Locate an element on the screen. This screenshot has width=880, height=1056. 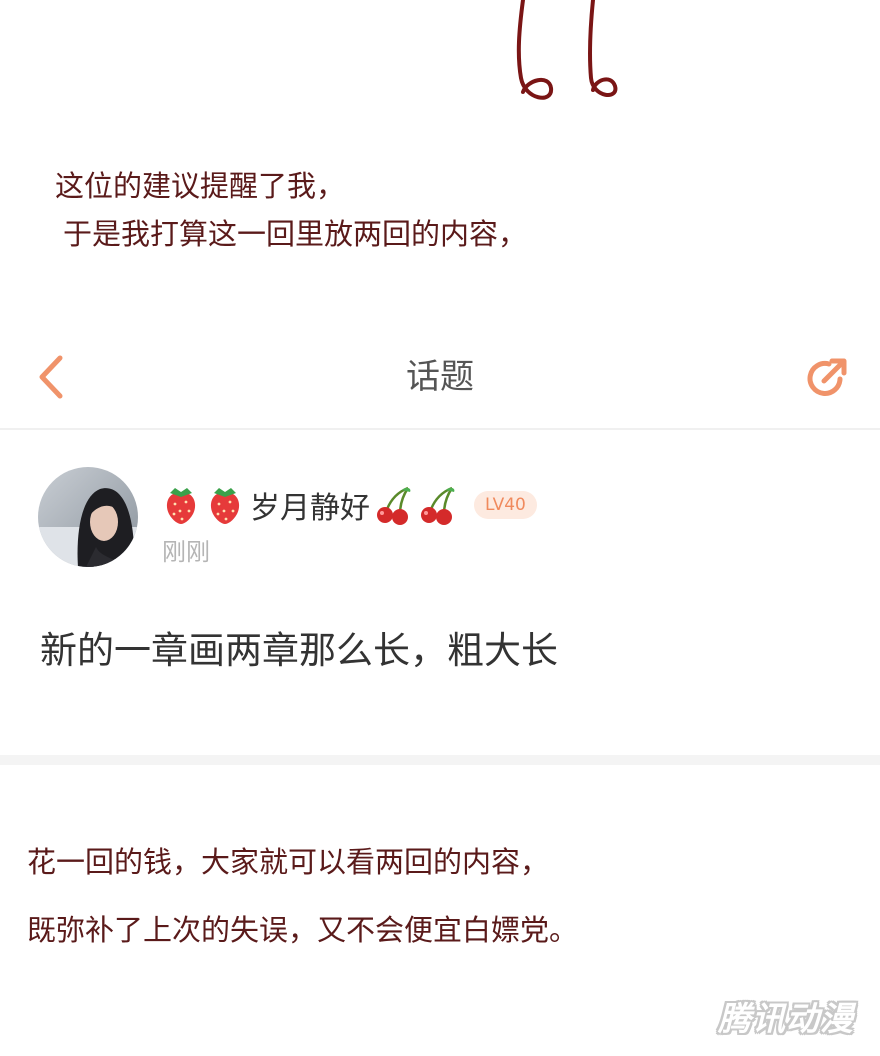
page-title: 话题 is located at coordinates (440, 377).